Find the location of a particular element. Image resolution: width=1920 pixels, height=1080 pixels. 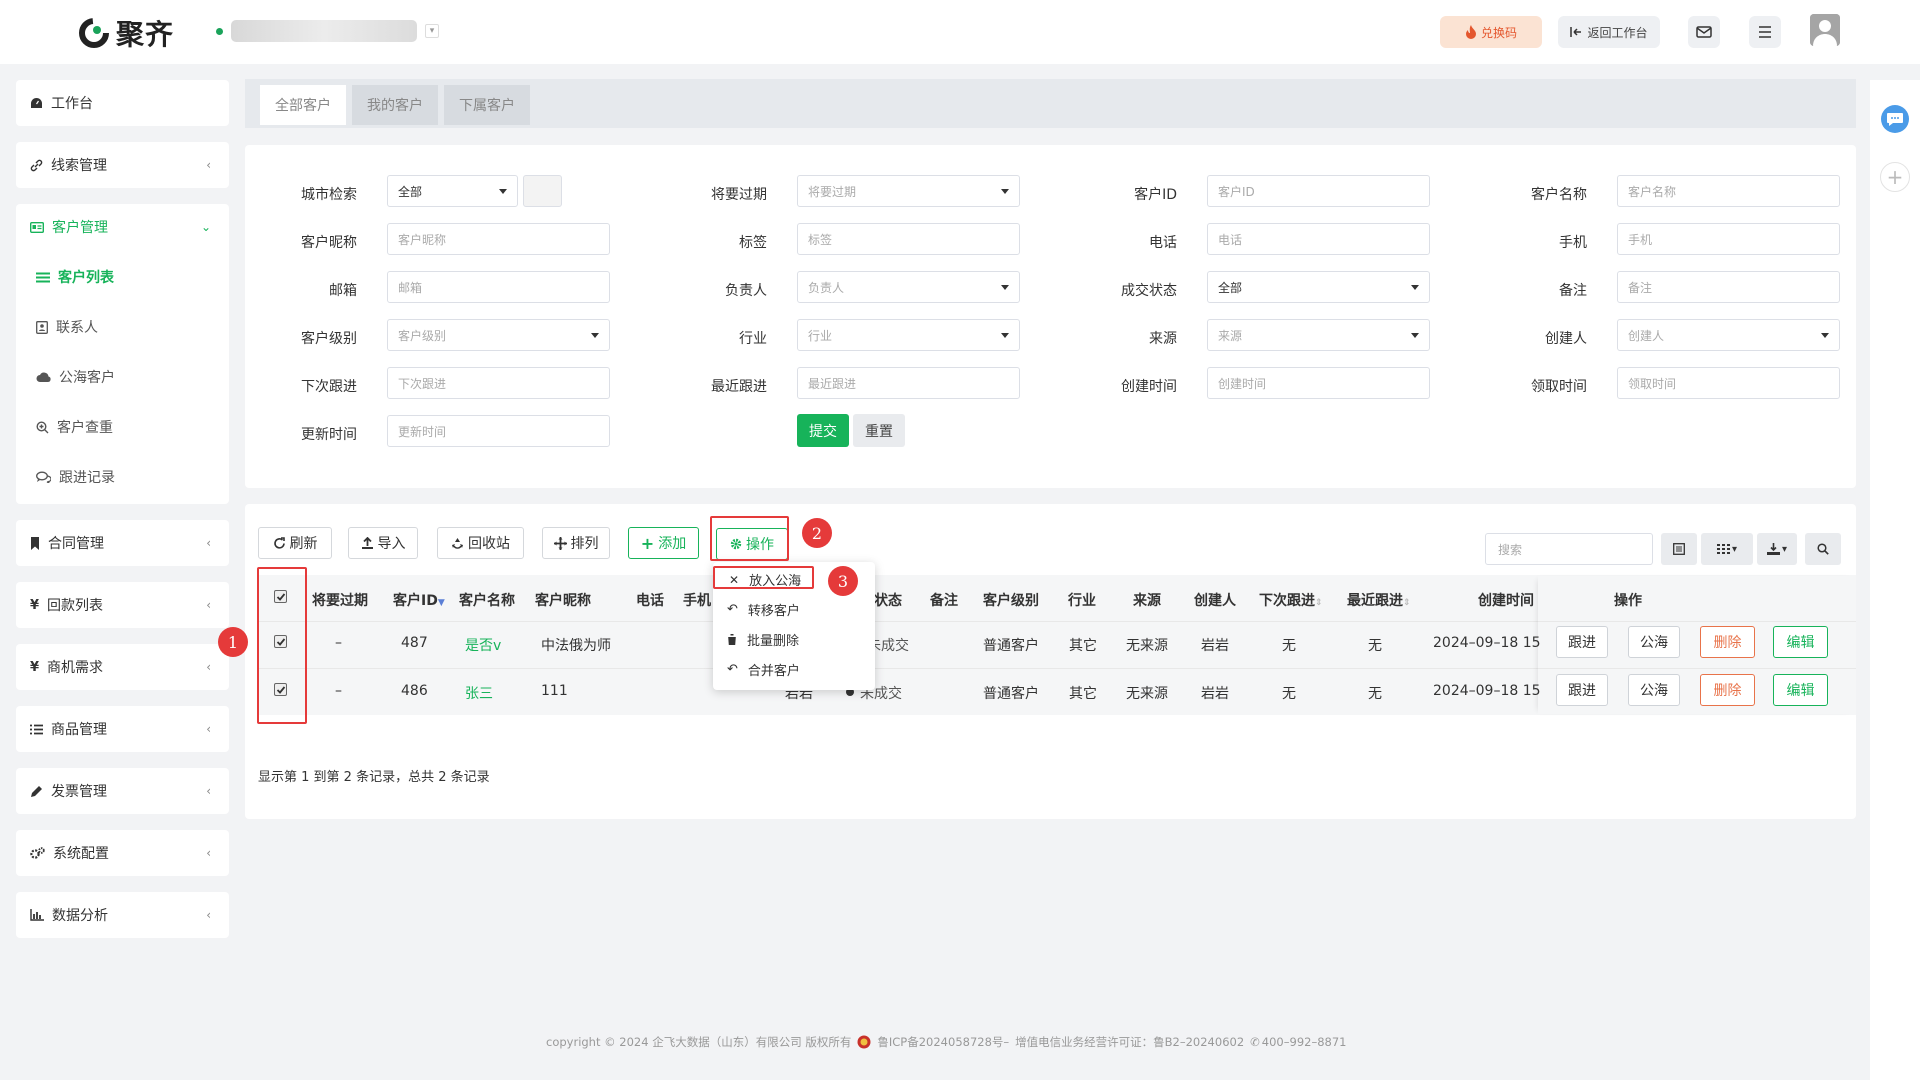

reset-button: 重置 is located at coordinates (879, 430).